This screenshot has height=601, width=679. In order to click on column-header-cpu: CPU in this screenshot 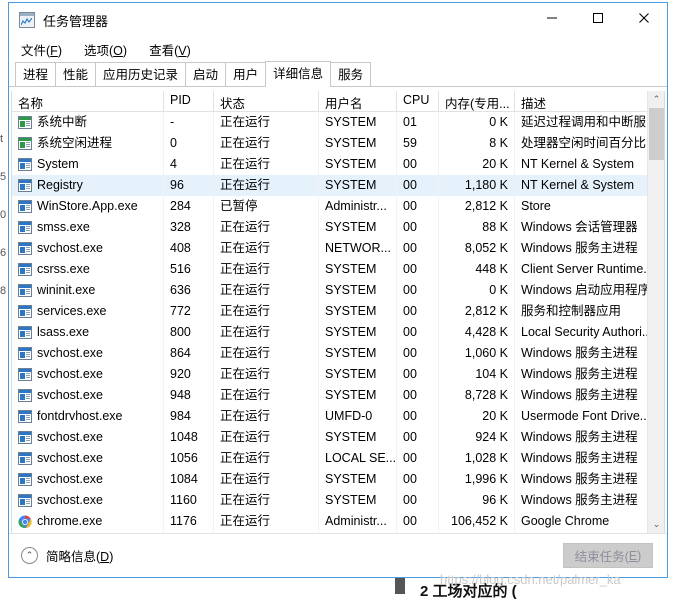, I will do `click(418, 101)`.